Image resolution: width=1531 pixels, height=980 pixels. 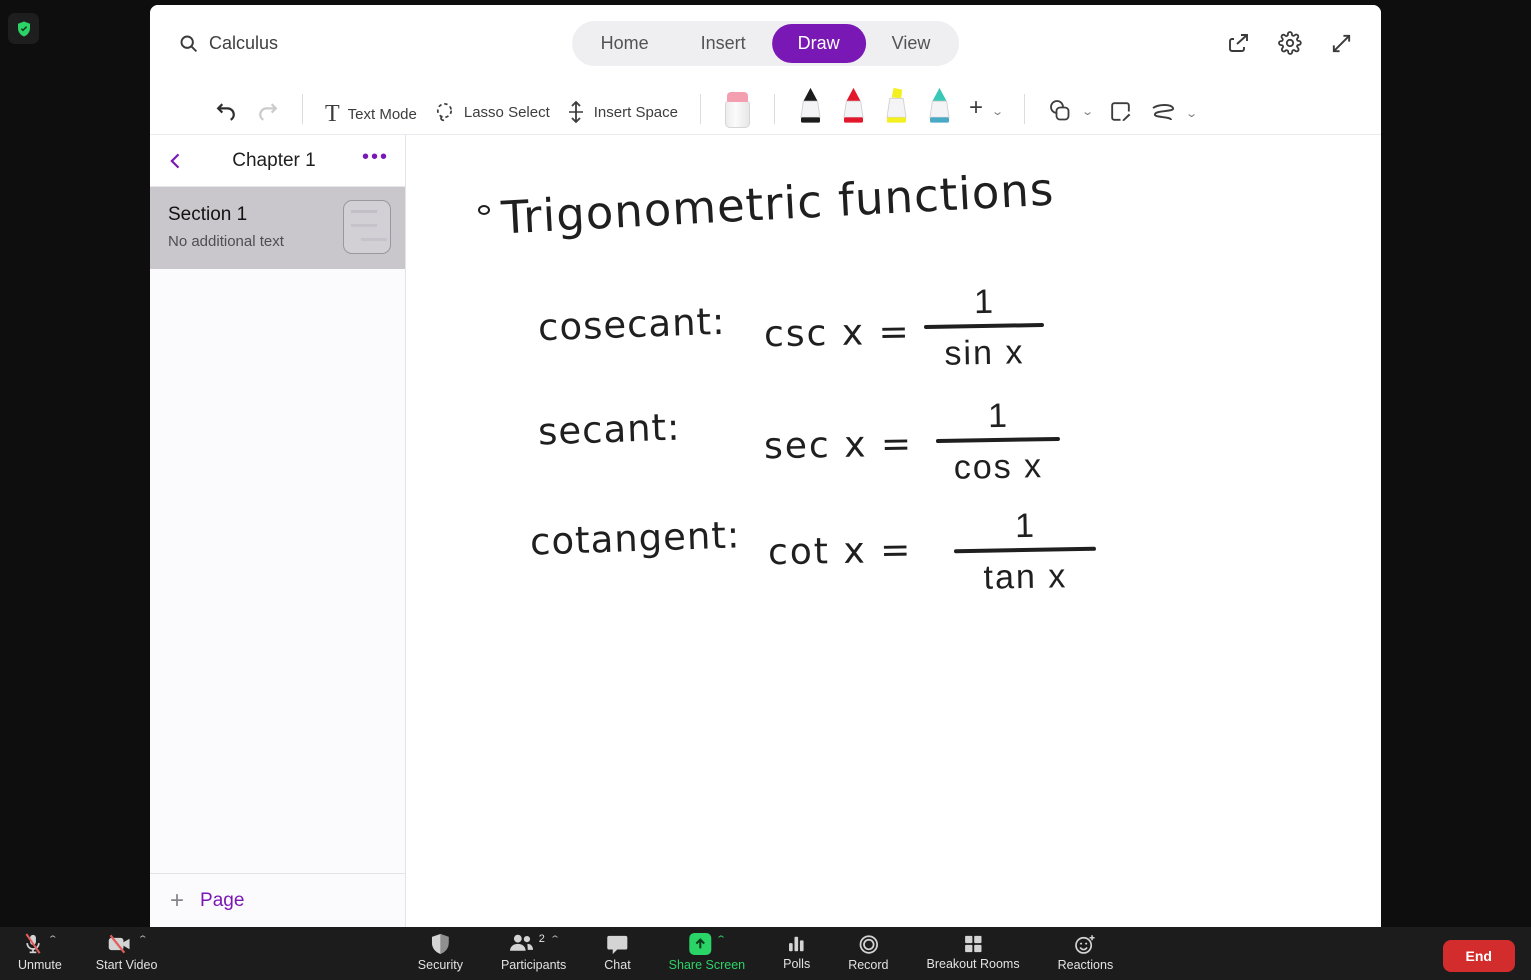 What do you see at coordinates (277, 228) in the screenshot?
I see `section-list-item: Section 1 No additional text` at bounding box center [277, 228].